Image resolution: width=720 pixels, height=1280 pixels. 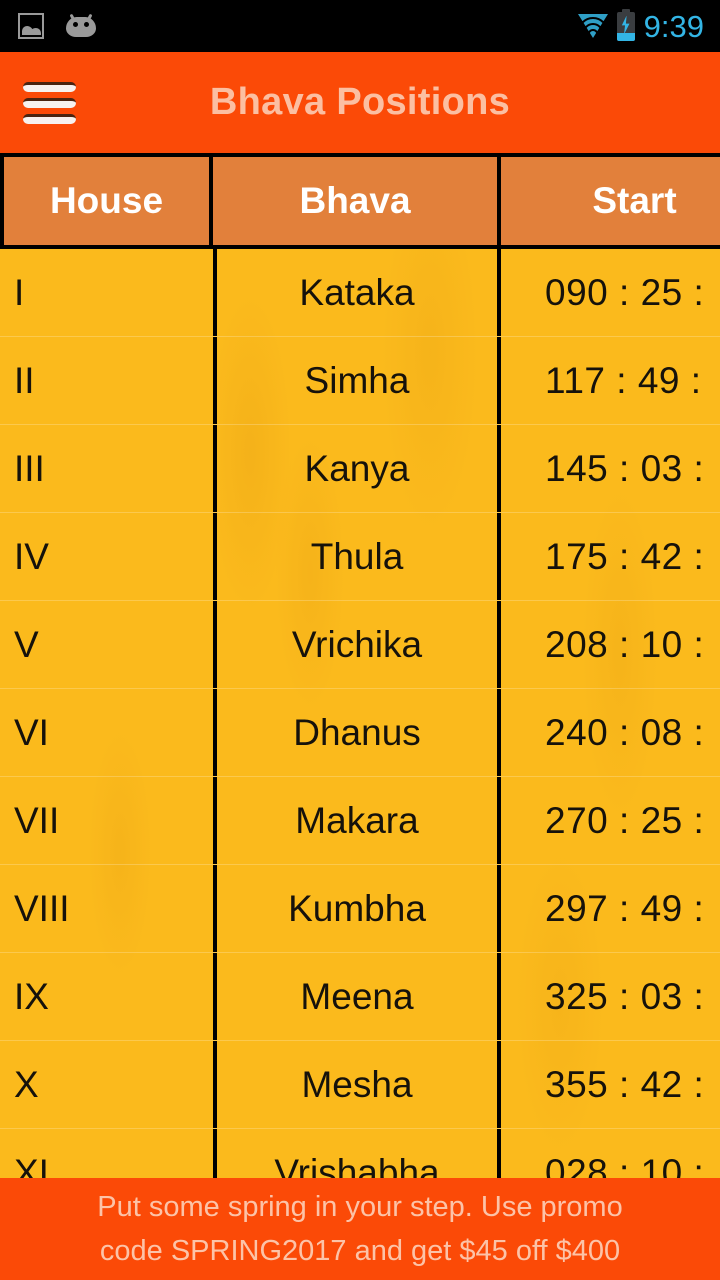 What do you see at coordinates (593, 33) in the screenshot?
I see `wifi-arc-inner` at bounding box center [593, 33].